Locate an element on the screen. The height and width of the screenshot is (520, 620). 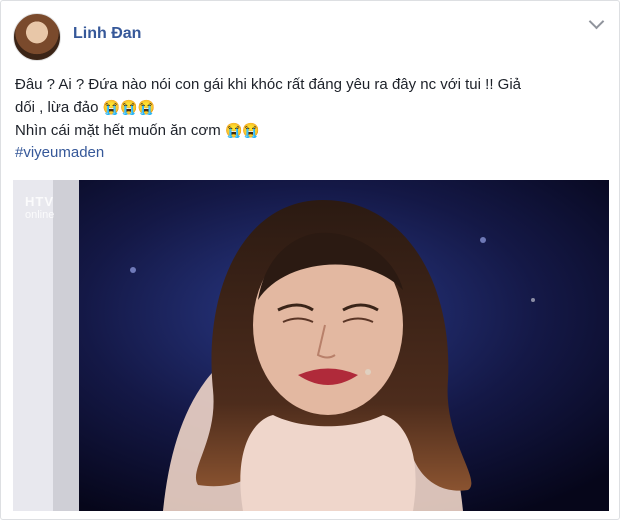
author-avatar is located at coordinates (37, 37).